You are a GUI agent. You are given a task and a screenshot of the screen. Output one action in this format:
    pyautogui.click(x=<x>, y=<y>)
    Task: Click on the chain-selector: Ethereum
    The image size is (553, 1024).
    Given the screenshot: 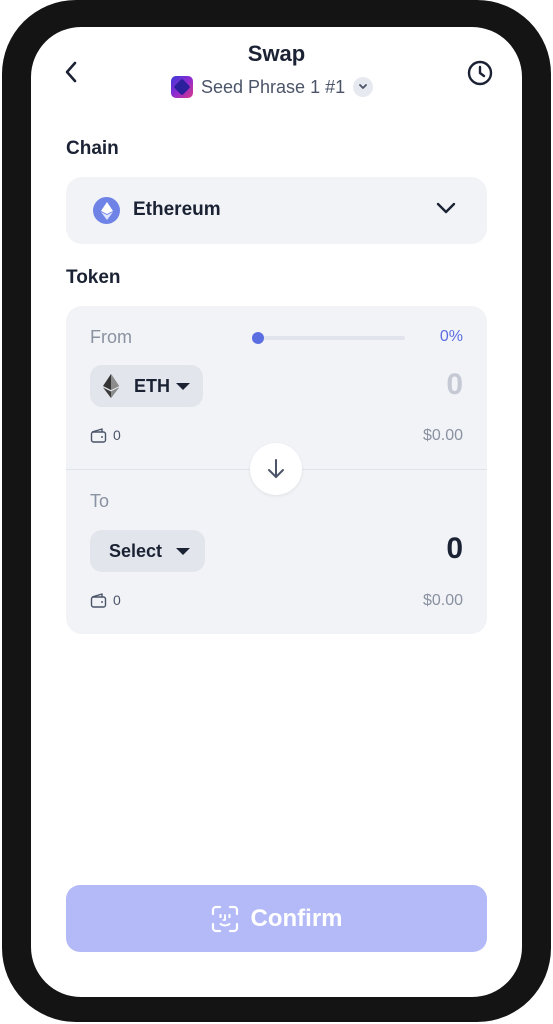 What is the action you would take?
    pyautogui.click(x=276, y=210)
    